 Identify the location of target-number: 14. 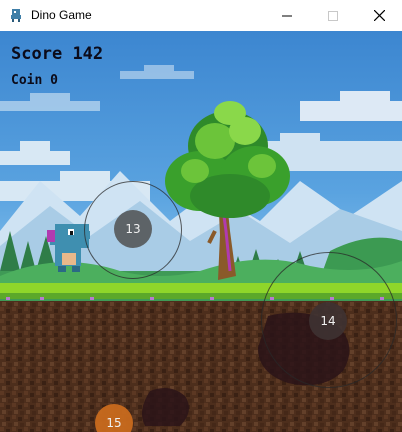
(328, 321).